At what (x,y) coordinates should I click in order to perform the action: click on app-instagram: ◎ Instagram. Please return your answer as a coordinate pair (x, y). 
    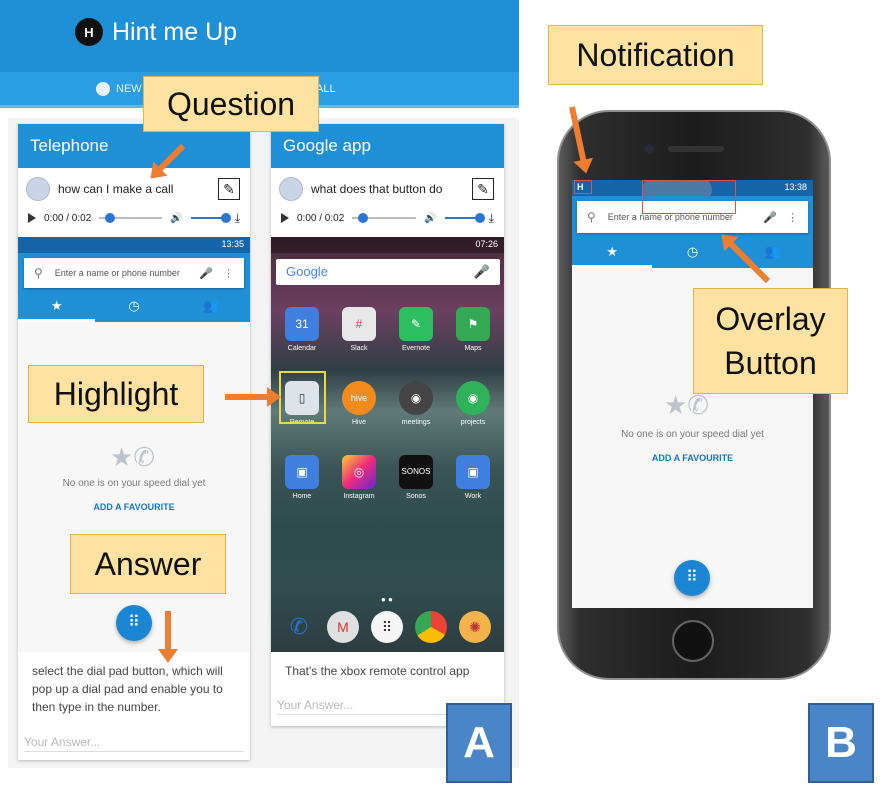
    Looking at the image, I should click on (359, 477).